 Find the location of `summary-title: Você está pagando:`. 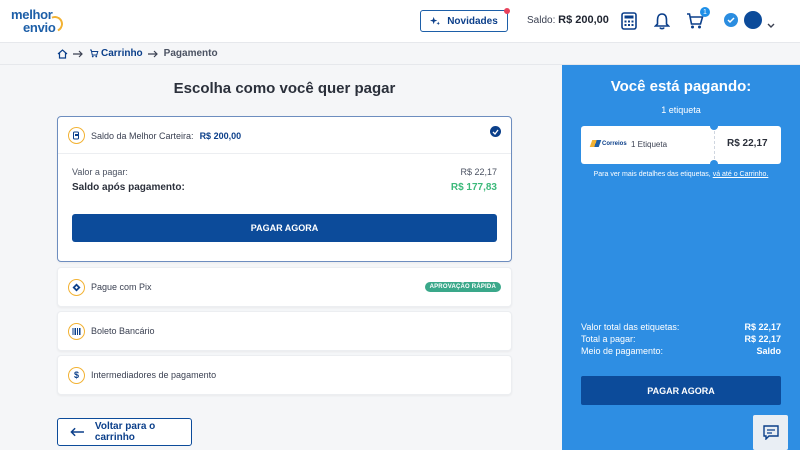

summary-title: Você está pagando: is located at coordinates (681, 86).